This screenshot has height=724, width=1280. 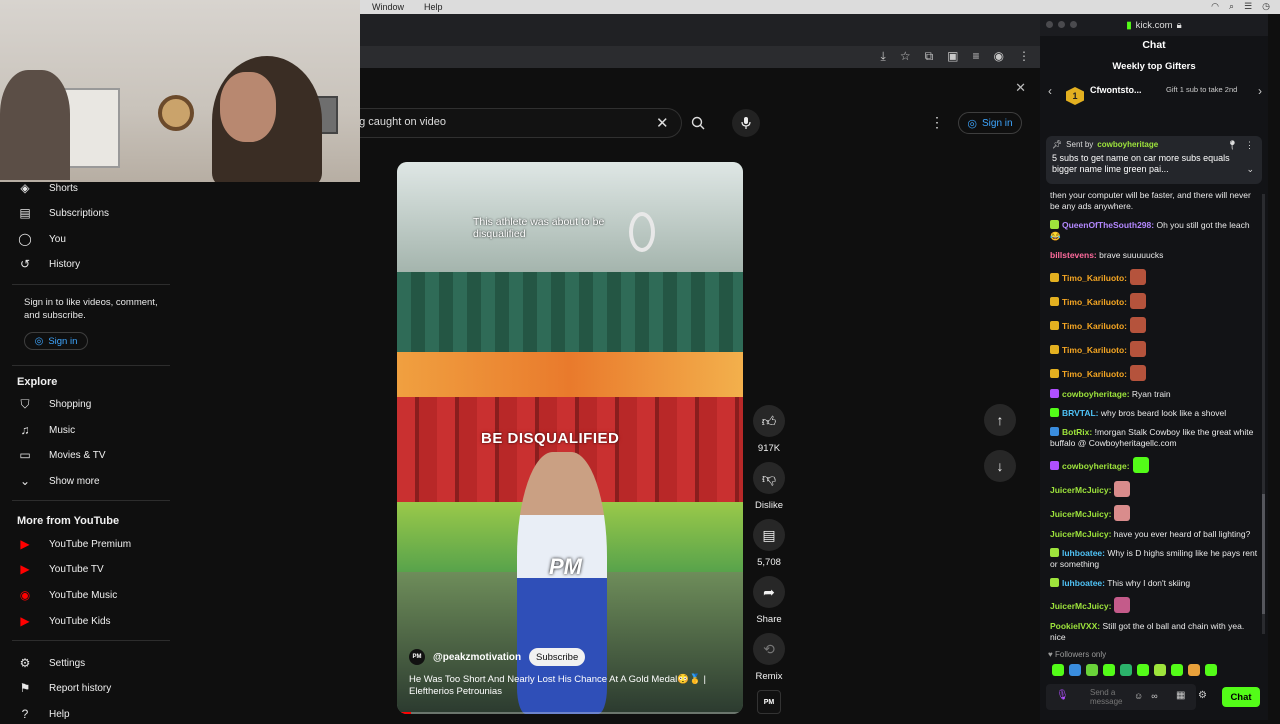 I want to click on chat-scrollbar, so click(x=1263, y=414).